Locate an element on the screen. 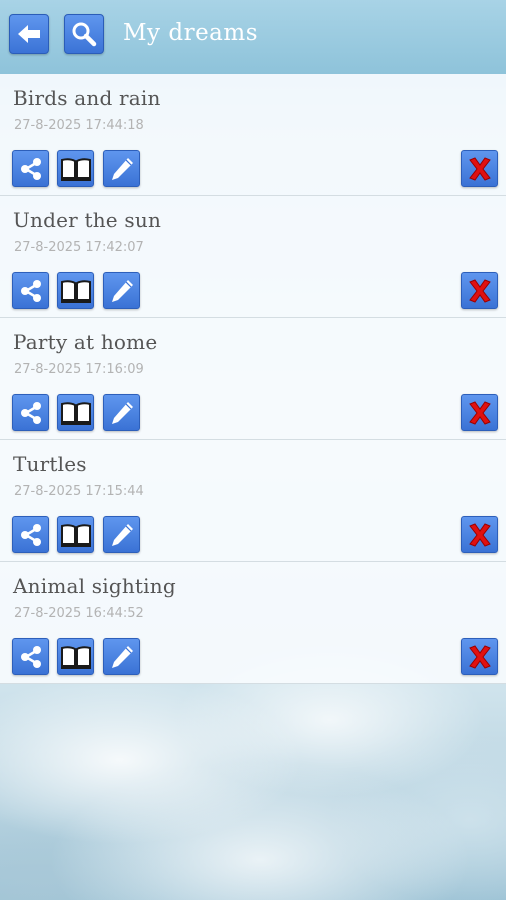 Image resolution: width=506 pixels, height=900 pixels. dream-date: 27-8-2025 17:16:09 is located at coordinates (79, 369).